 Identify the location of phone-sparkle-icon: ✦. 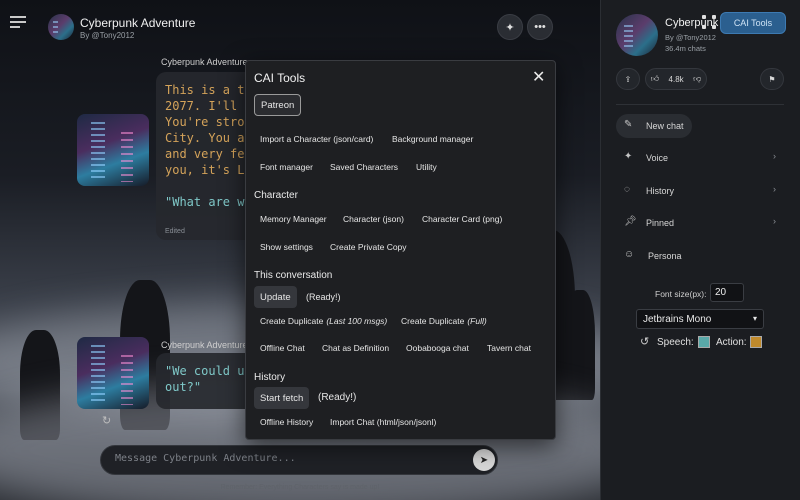
(510, 27).